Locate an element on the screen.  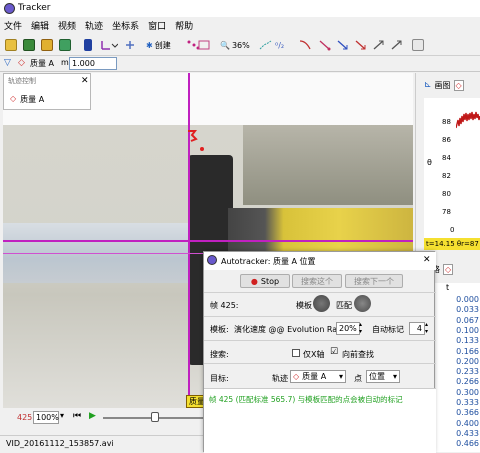
table-cell: 0.233 is located at coordinates (467, 371).